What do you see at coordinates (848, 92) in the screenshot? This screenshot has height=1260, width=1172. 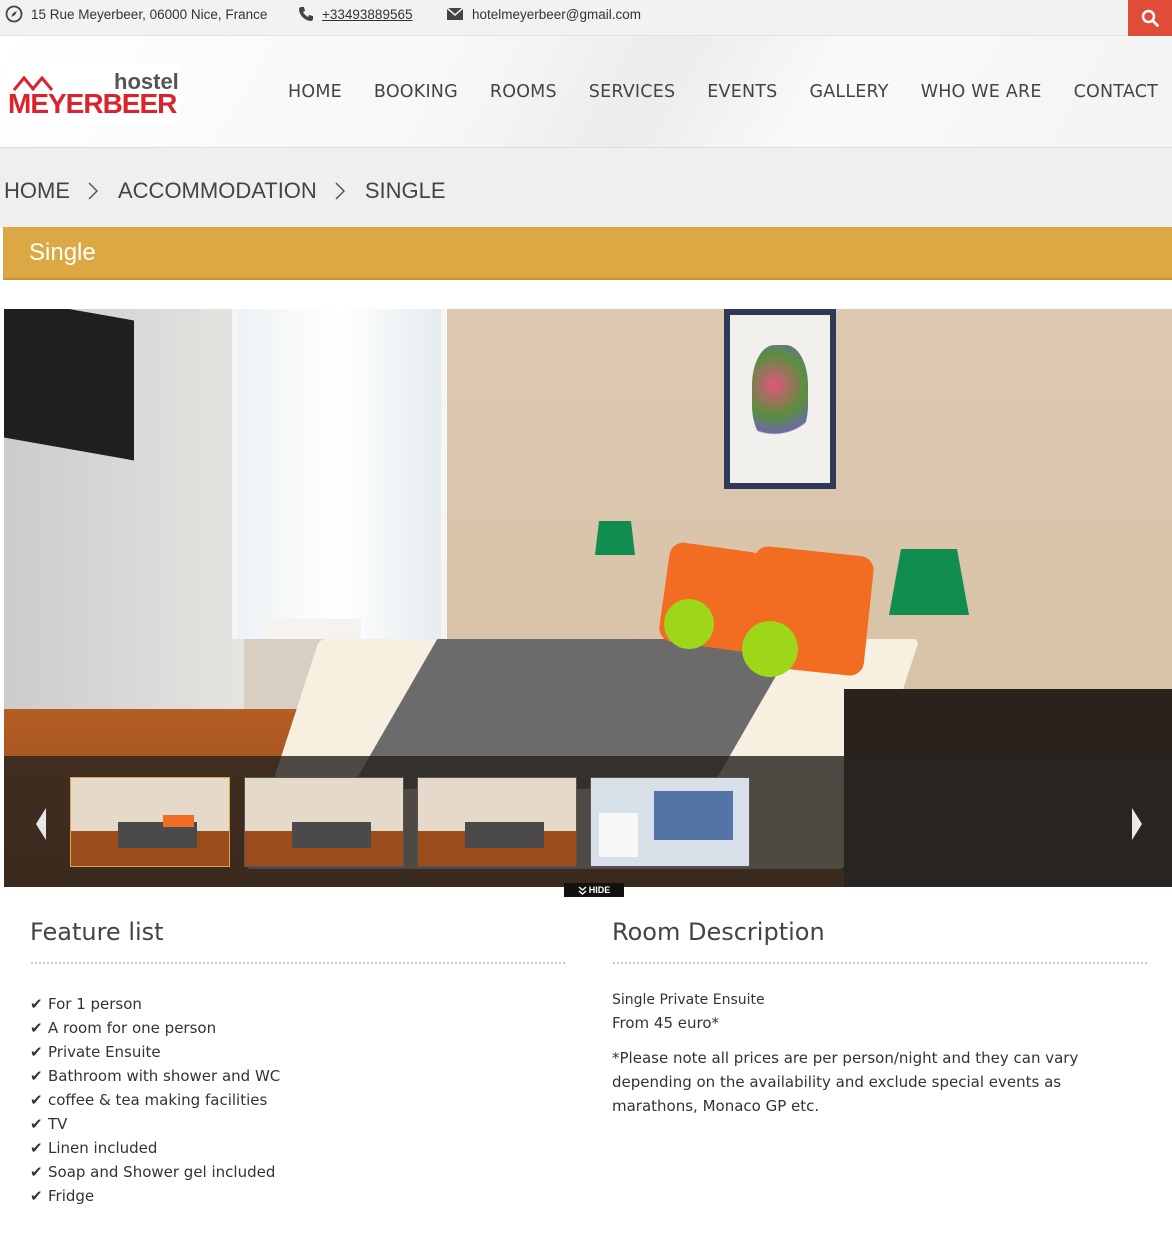 I see `nav-gallery: GALLERY` at bounding box center [848, 92].